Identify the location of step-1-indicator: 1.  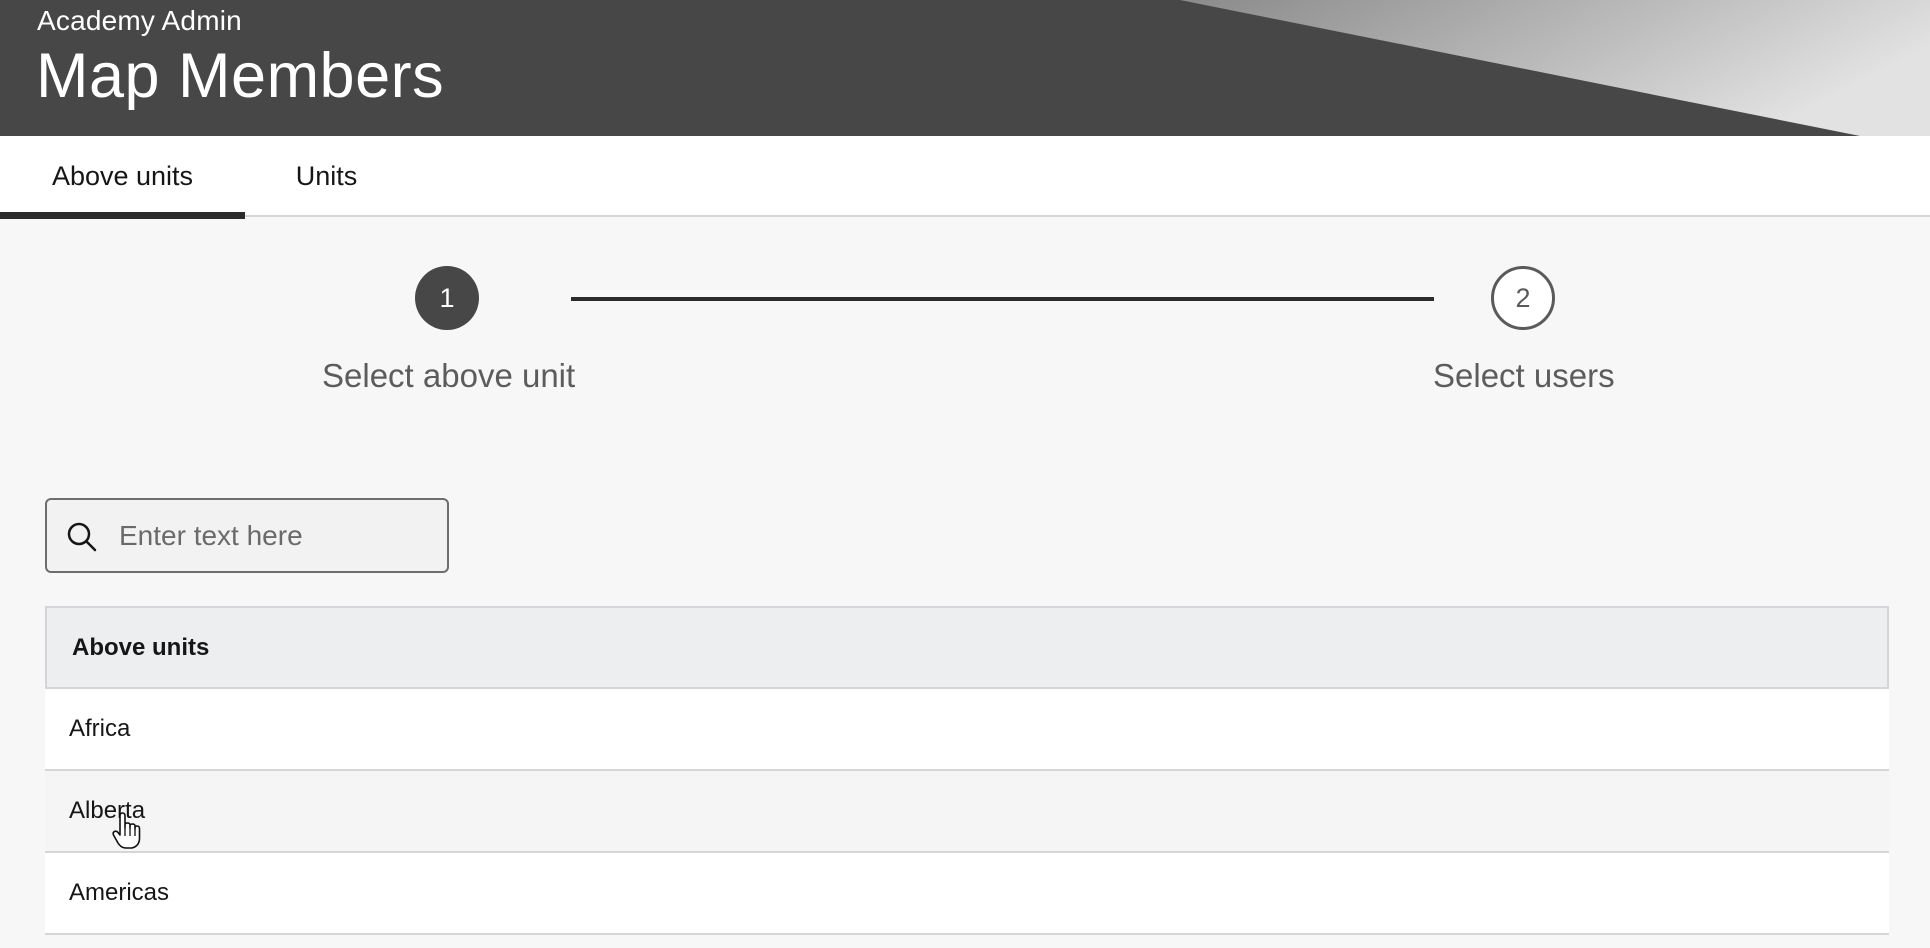
(447, 298).